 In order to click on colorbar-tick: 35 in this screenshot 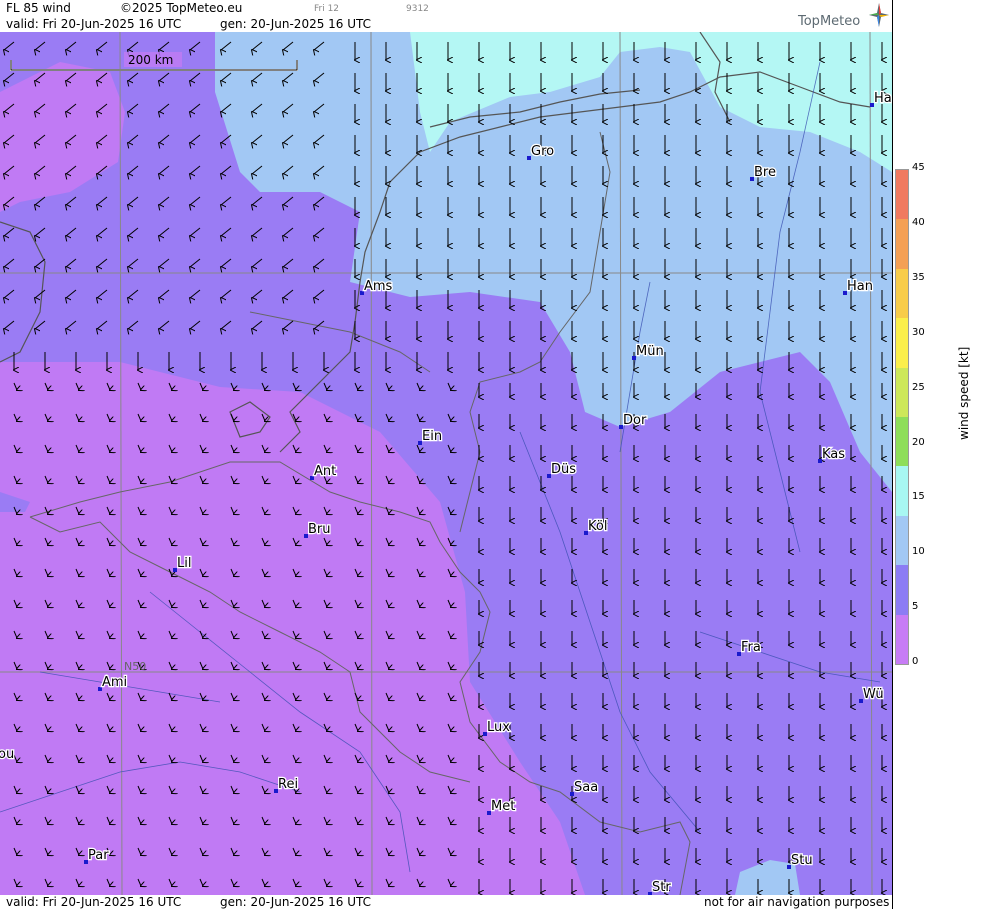, I will do `click(918, 277)`.